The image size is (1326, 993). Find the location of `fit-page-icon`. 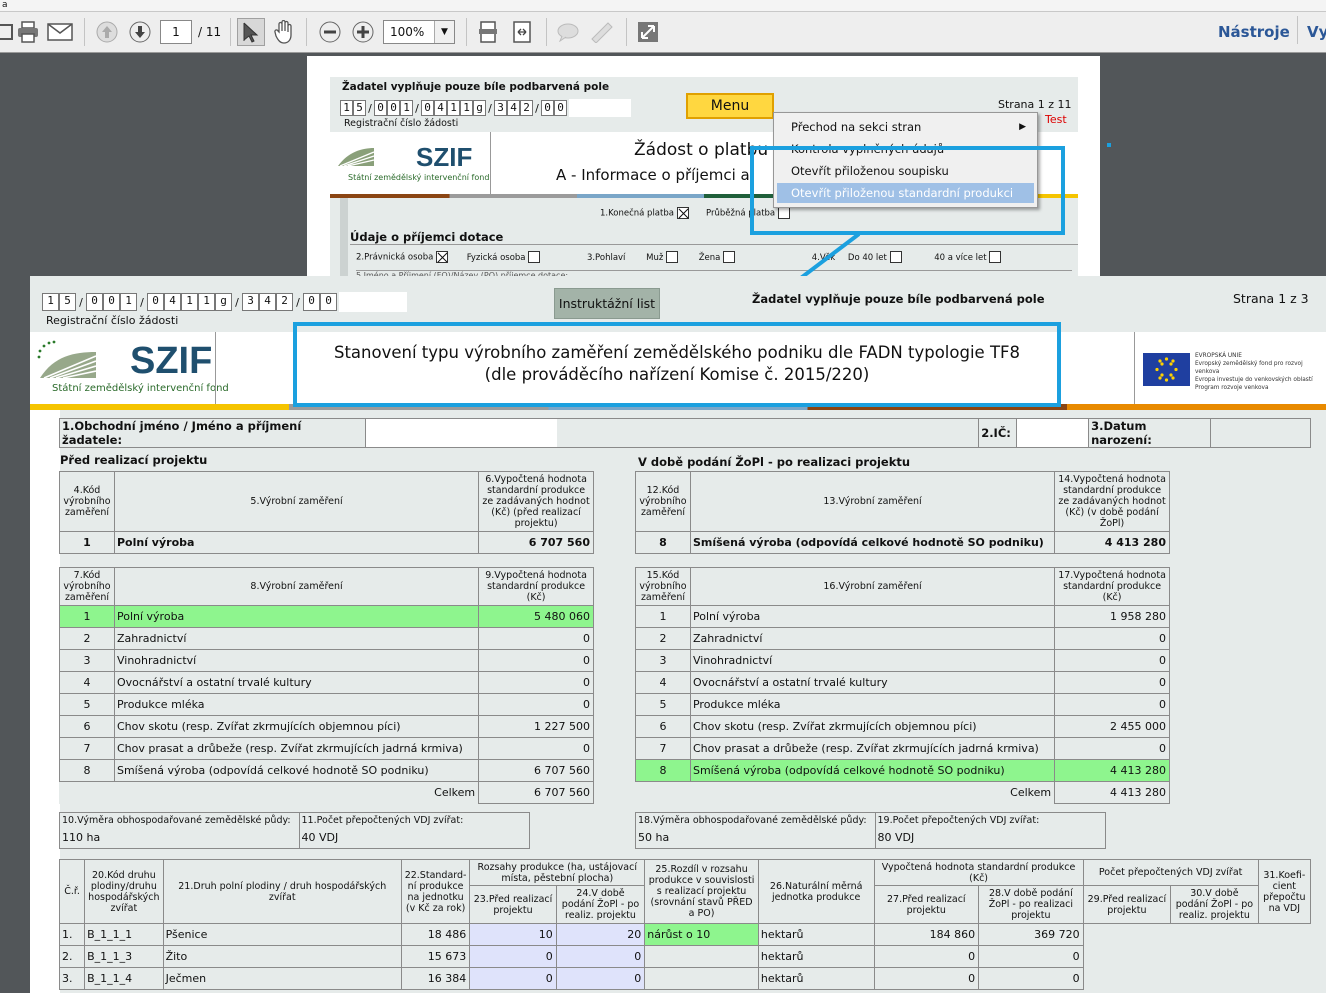

fit-page-icon is located at coordinates (488, 32).